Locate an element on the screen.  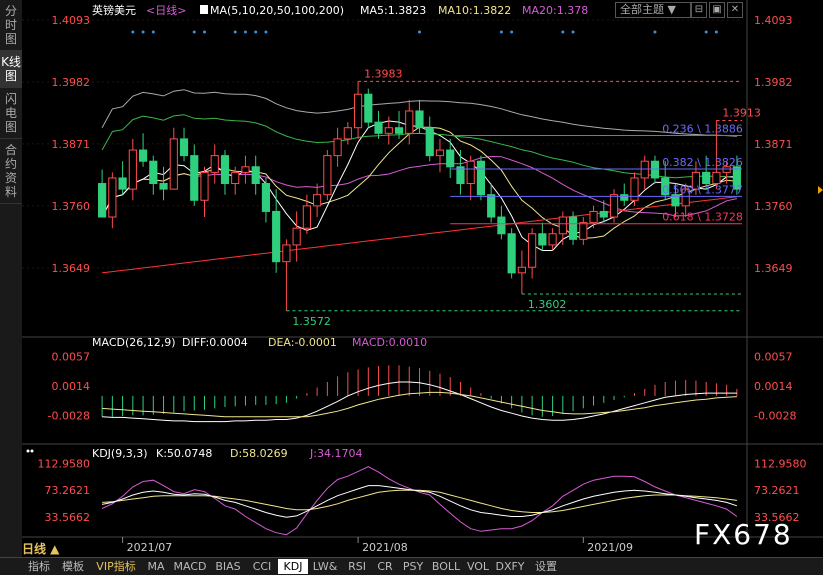
theme-selector: 全部主题 ▼ is located at coordinates (653, 10).